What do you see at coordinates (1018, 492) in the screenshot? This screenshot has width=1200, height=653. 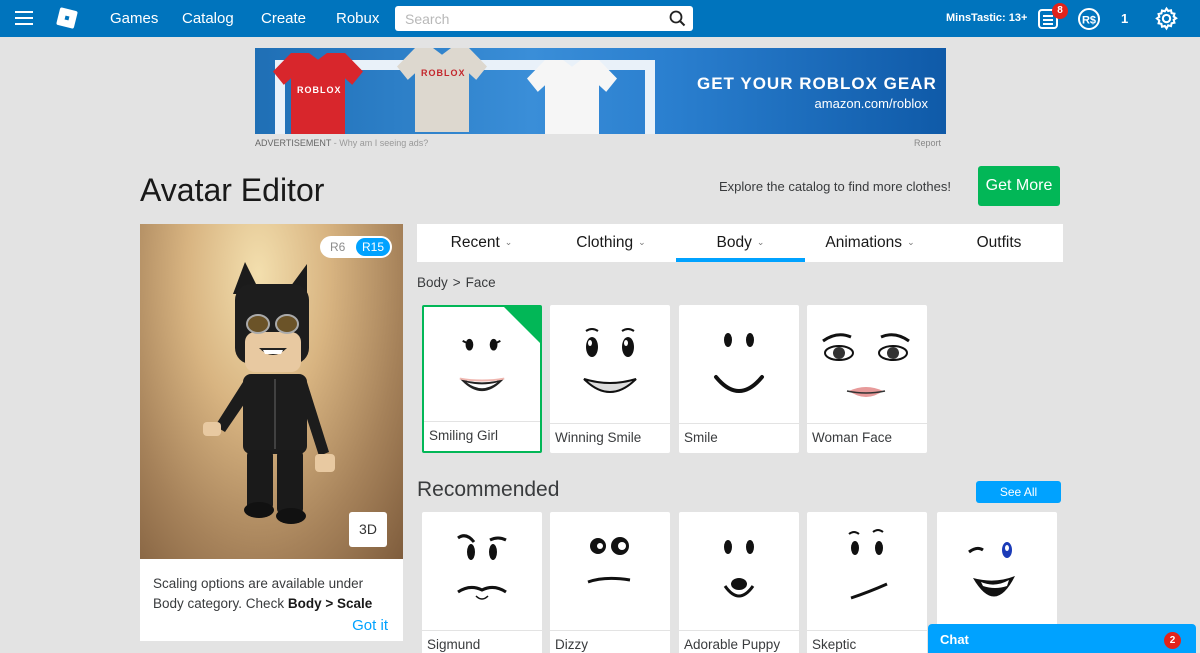 I see `see-all-button: See All` at bounding box center [1018, 492].